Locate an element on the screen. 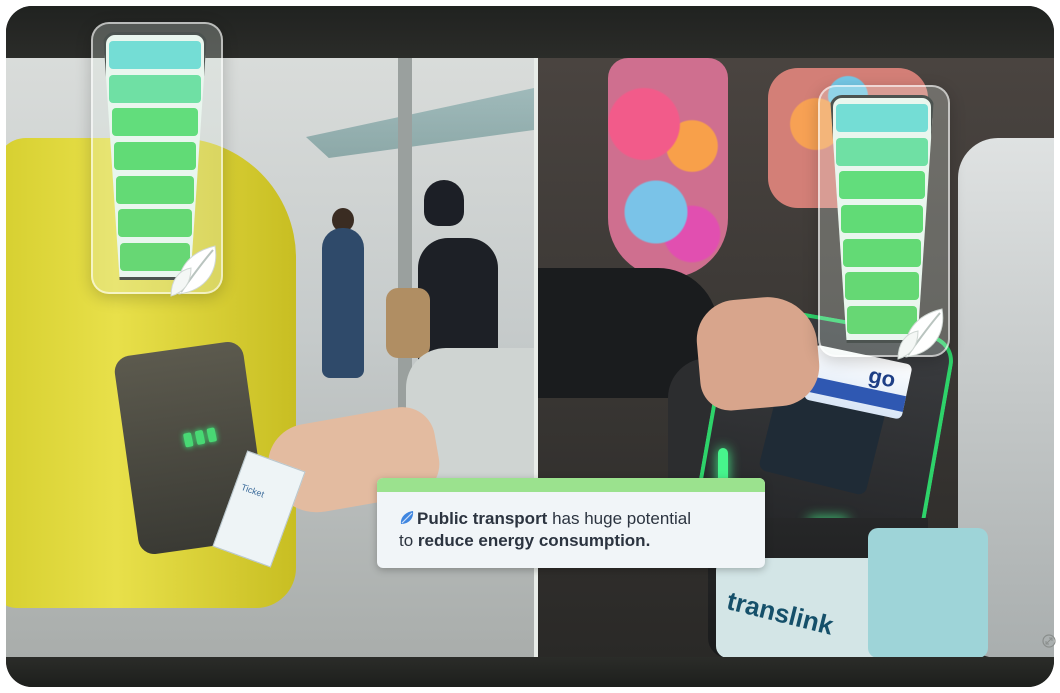 The image size is (1060, 693). blue-leaf-icon is located at coordinates (407, 517).